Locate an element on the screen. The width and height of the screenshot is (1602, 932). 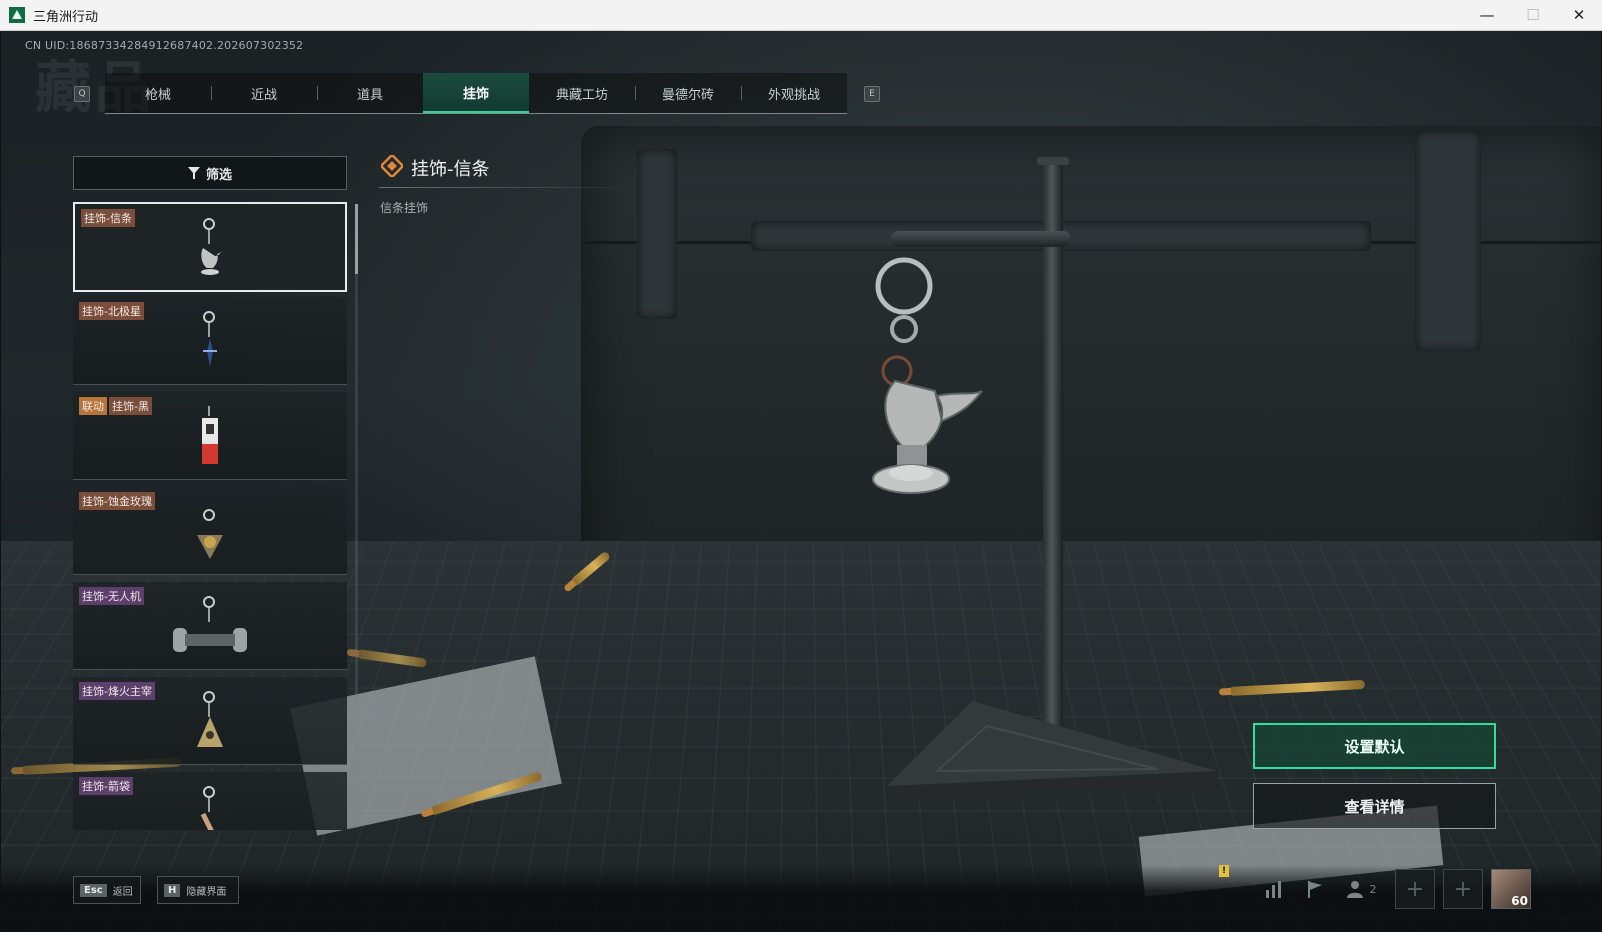
list-item-beijixing: 挂饰-北极星 is located at coordinates (210, 341).